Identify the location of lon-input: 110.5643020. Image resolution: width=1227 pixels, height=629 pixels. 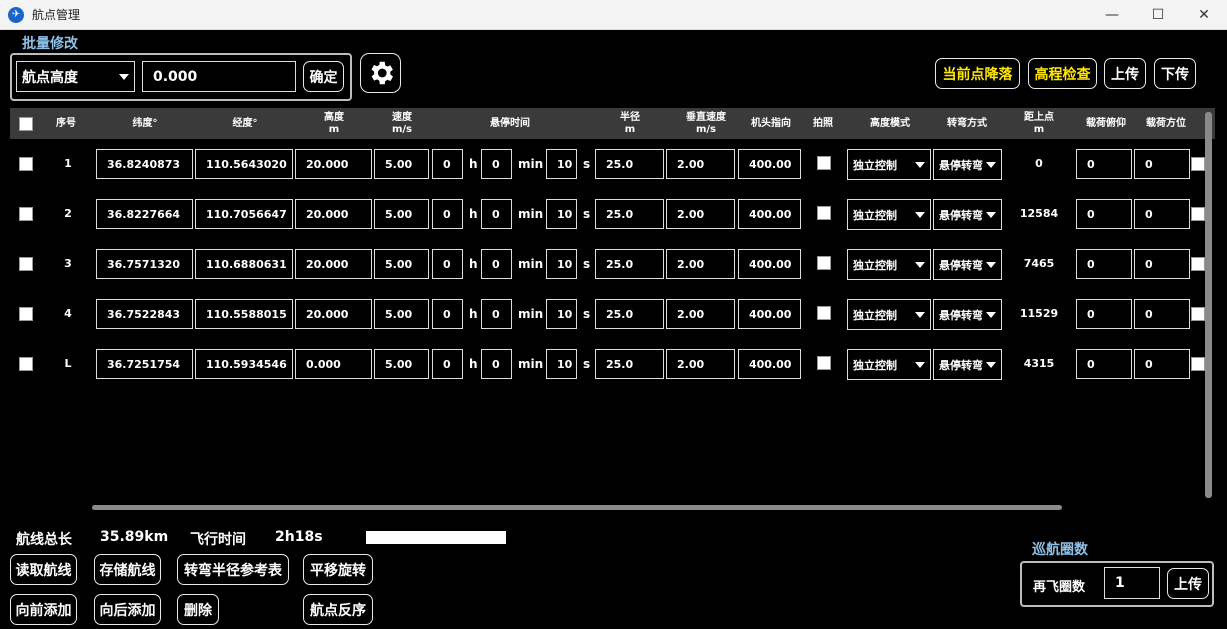
(244, 164).